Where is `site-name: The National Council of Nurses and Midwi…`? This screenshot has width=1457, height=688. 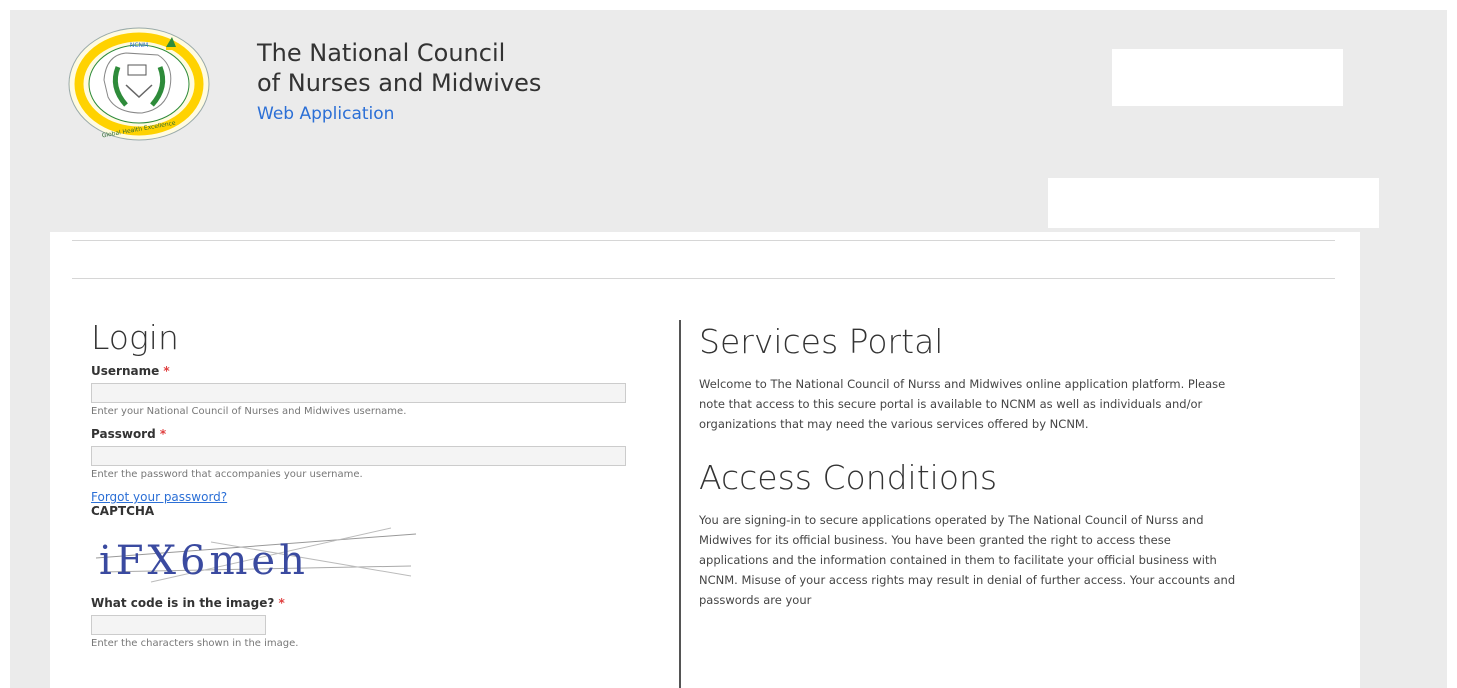
site-name: The National Council of Nurses and Midwi… is located at coordinates (399, 68).